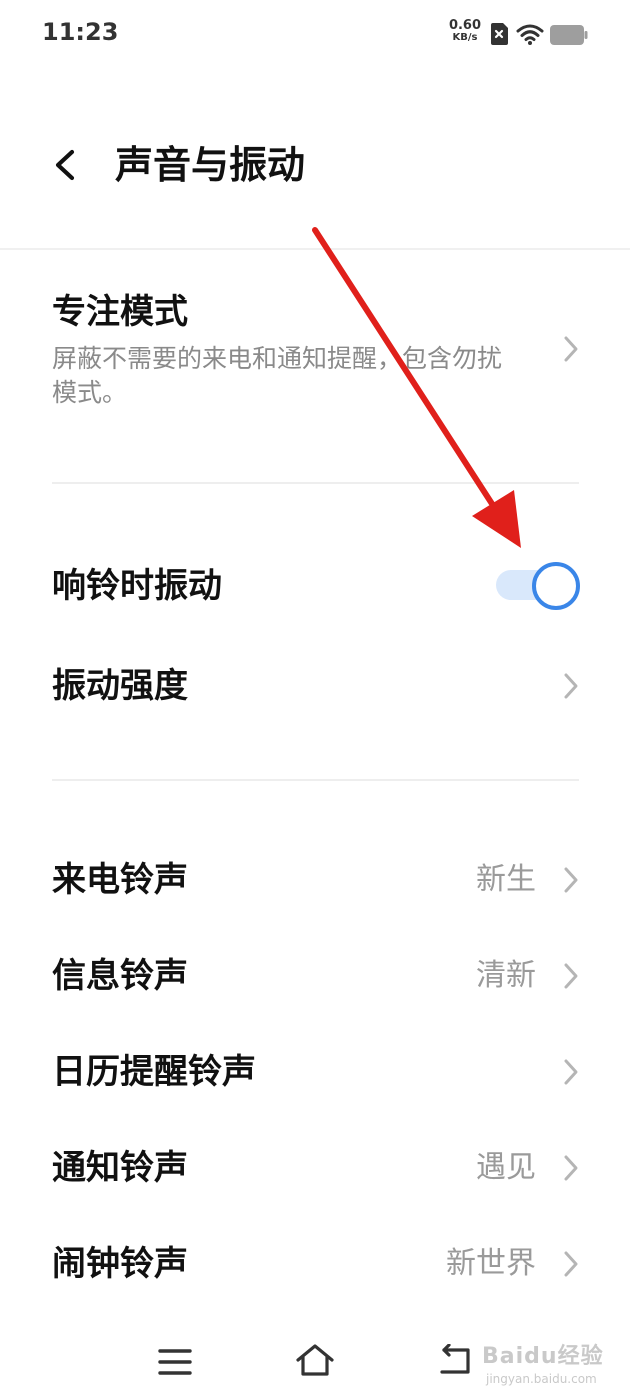 This screenshot has width=630, height=1400. Describe the element at coordinates (530, 34) in the screenshot. I see `wifi-icon` at that location.